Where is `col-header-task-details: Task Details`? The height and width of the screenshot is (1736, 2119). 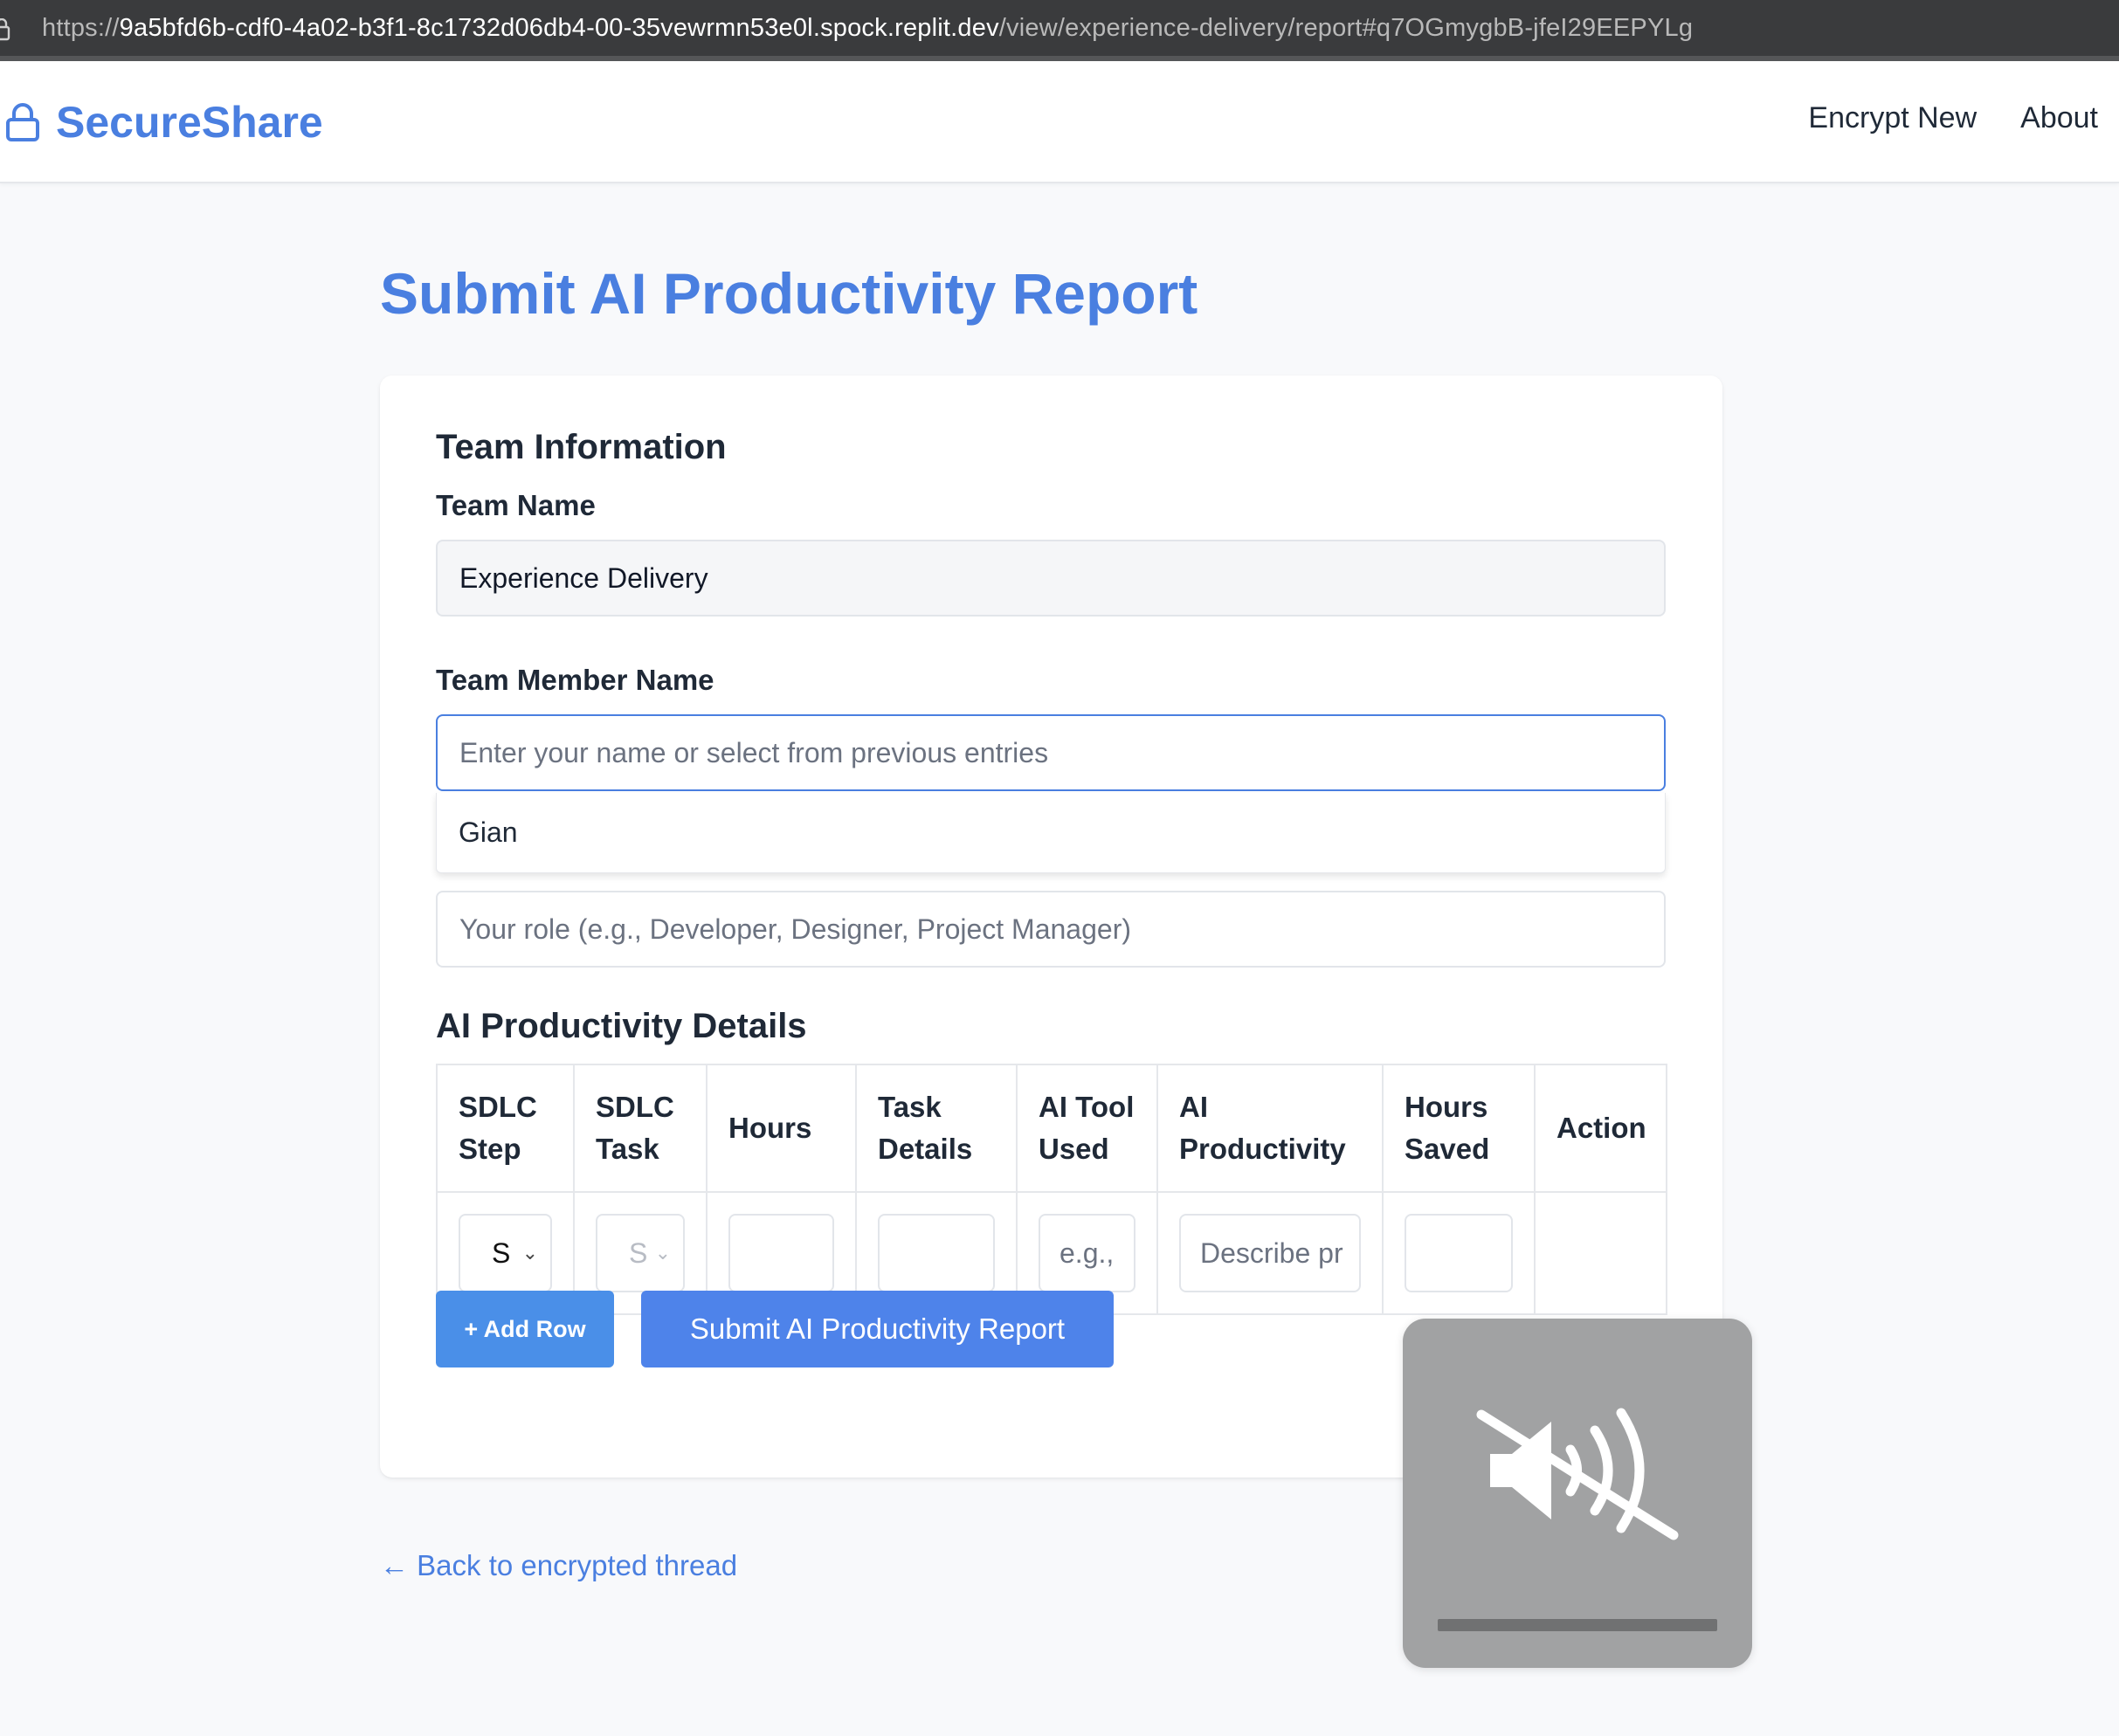
col-header-task-details: Task Details is located at coordinates (936, 1128).